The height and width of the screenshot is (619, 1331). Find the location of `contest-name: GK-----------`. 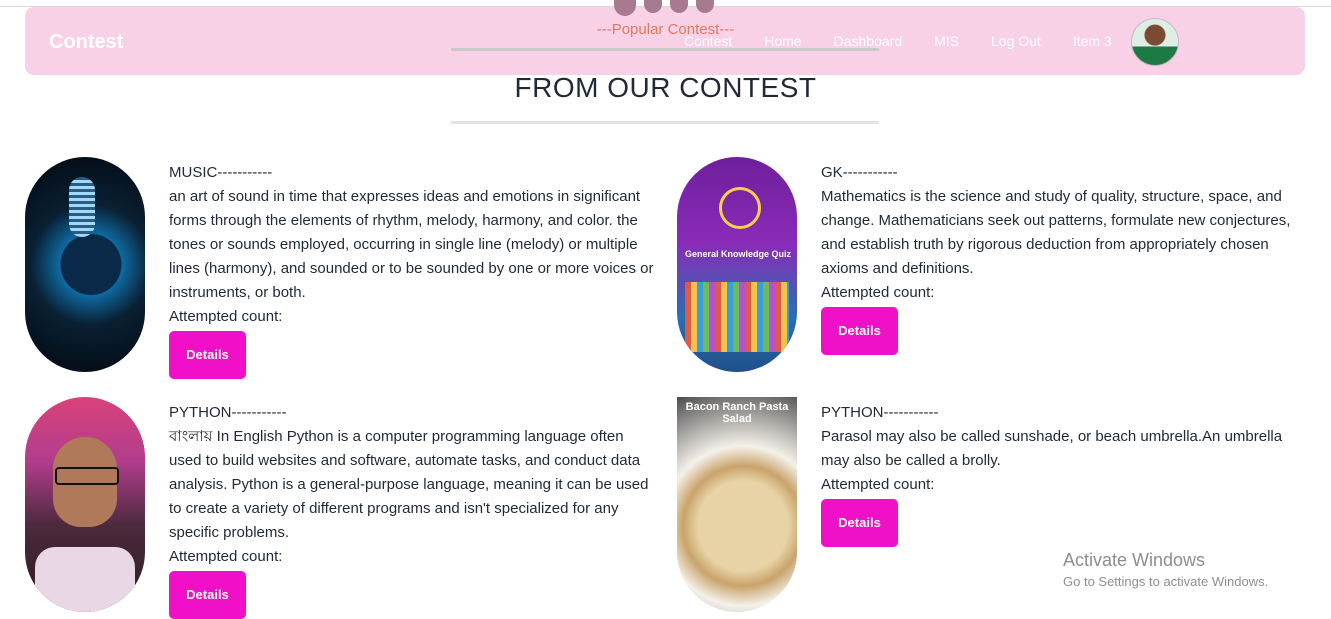

contest-name: GK----------- is located at coordinates (859, 172).